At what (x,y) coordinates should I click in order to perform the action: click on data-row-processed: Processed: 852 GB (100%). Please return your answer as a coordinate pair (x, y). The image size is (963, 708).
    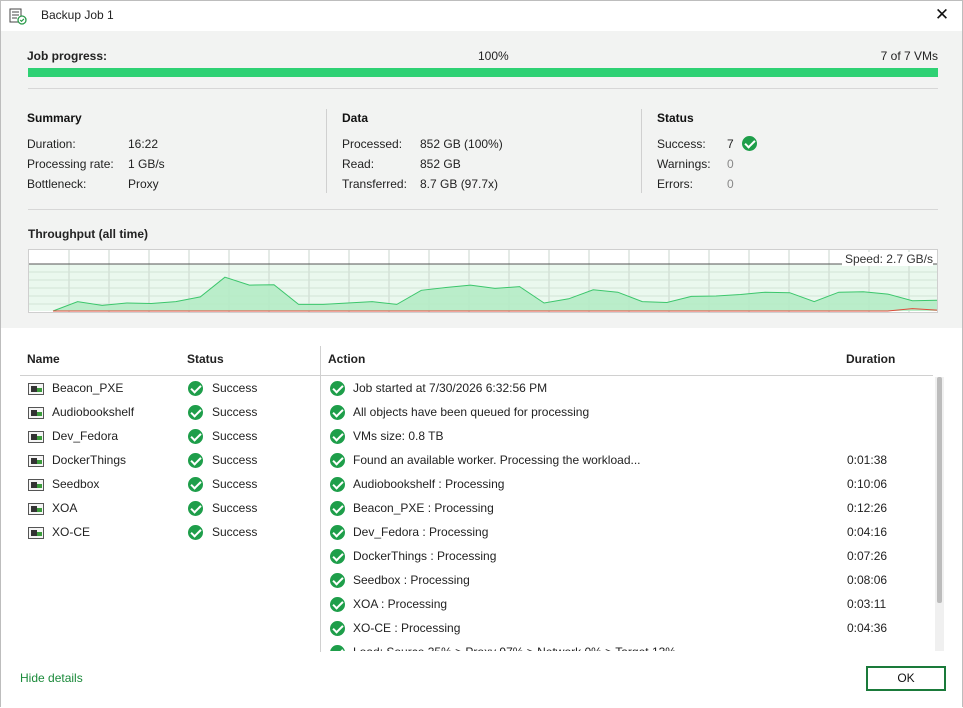
    Looking at the image, I should click on (487, 144).